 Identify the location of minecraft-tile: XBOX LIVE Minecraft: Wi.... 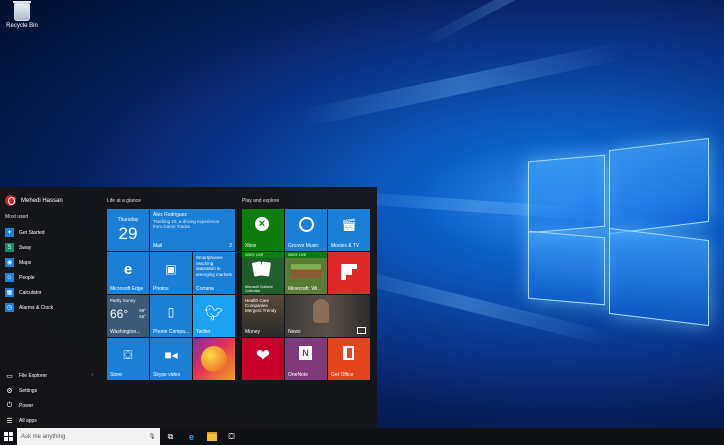
(306, 273).